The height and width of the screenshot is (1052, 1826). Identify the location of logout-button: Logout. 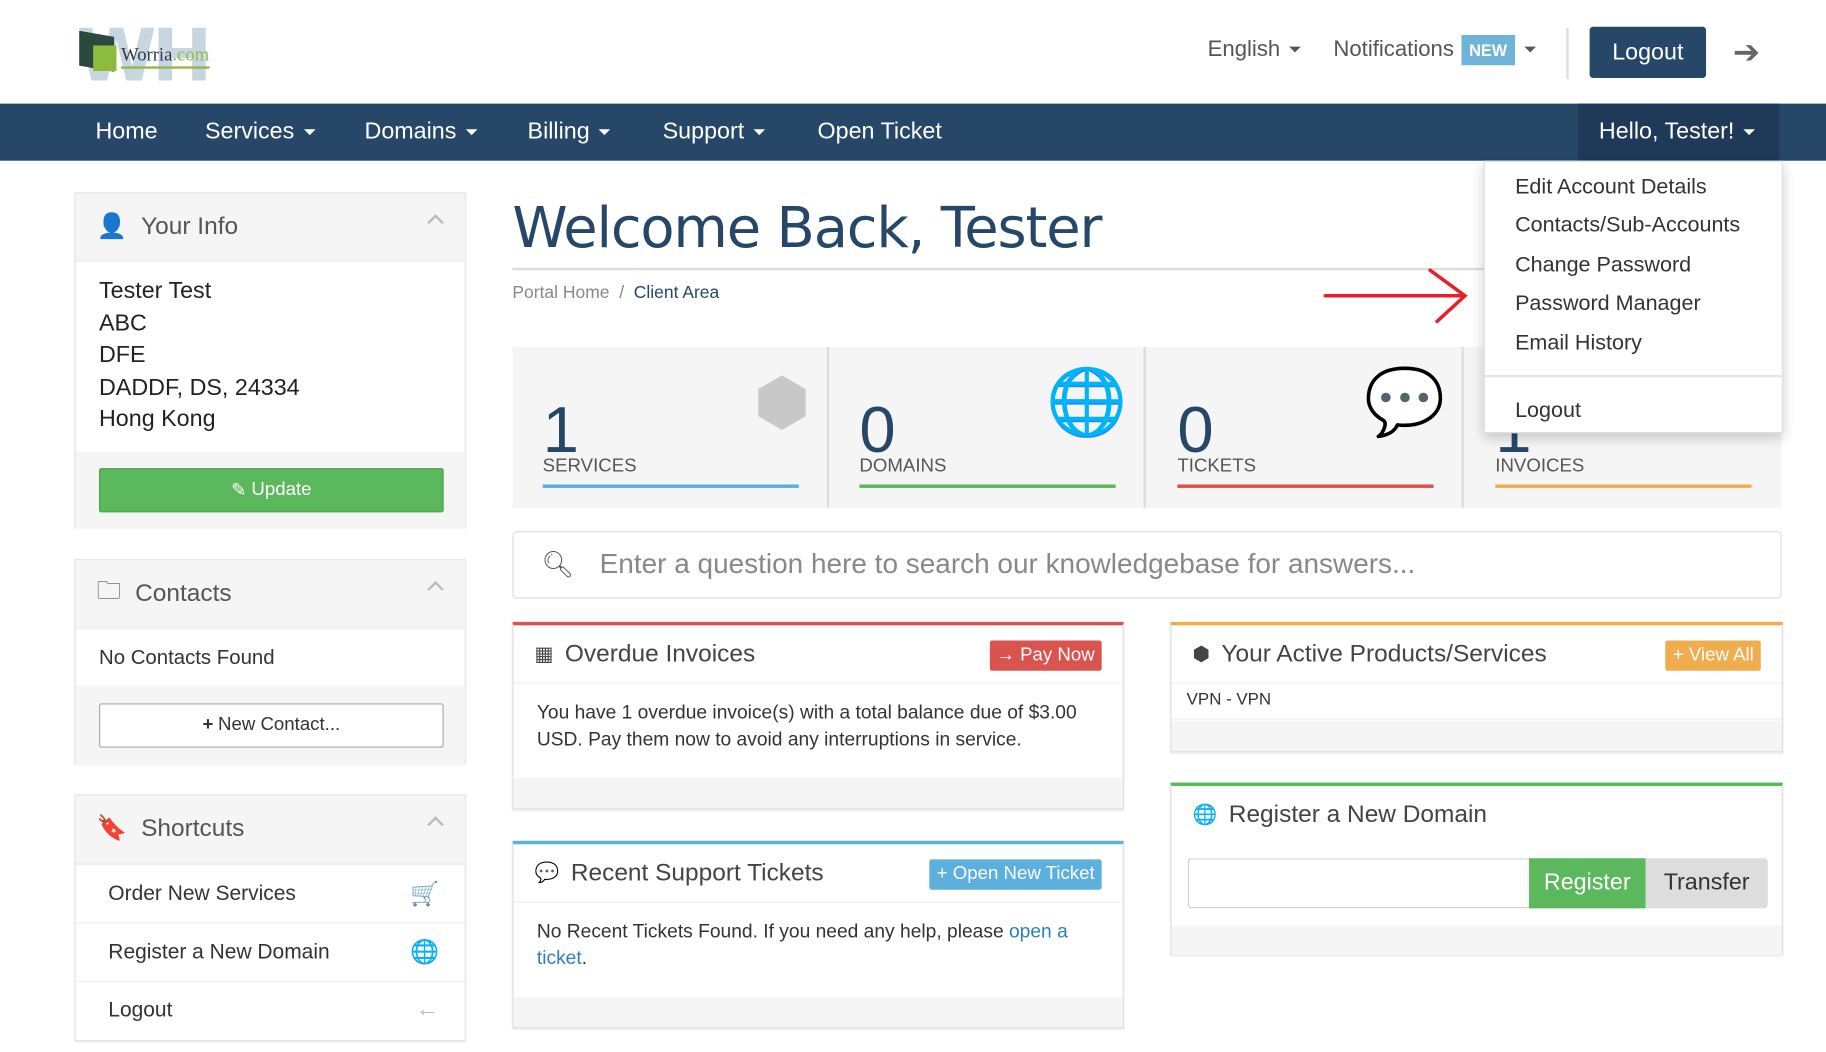
(1648, 52).